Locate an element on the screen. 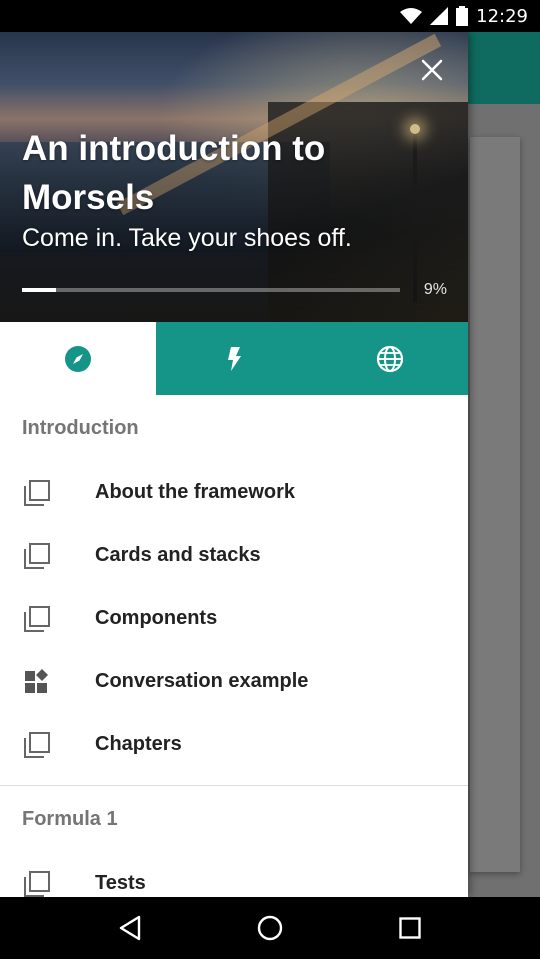 This screenshot has width=540, height=959. progress-label: 9% is located at coordinates (435, 289).